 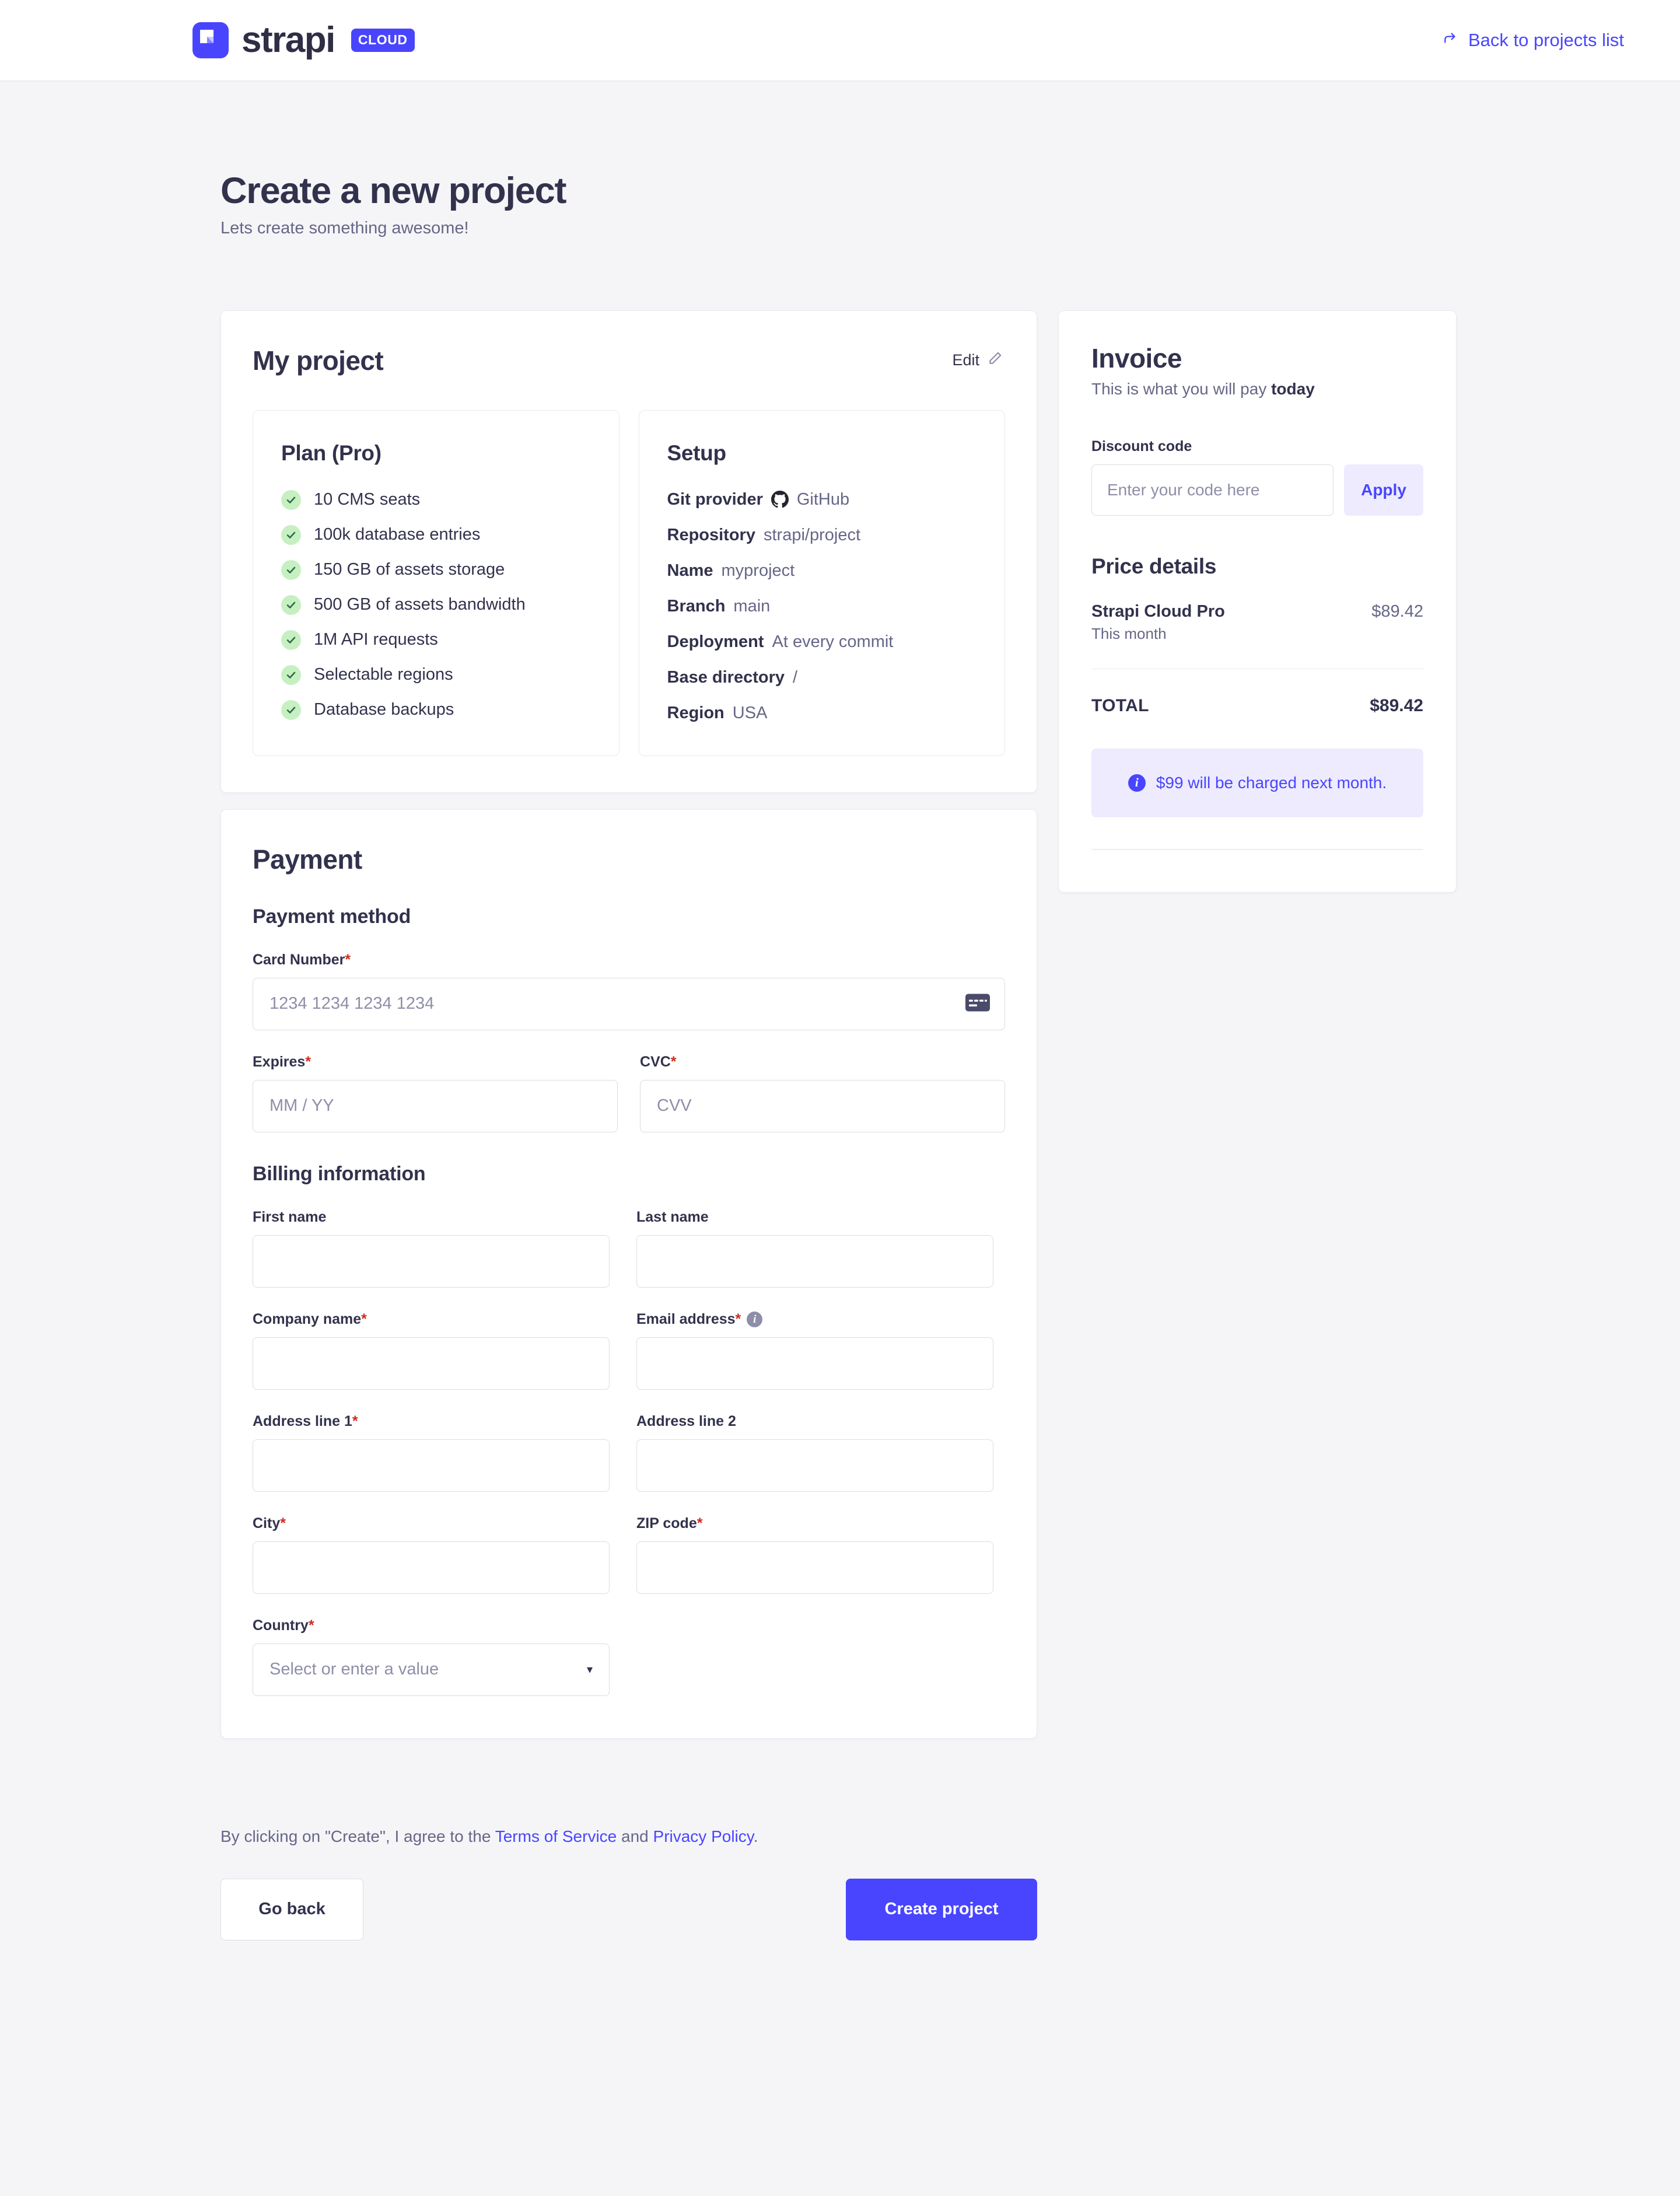 What do you see at coordinates (942, 1909) in the screenshot?
I see `create-project-button: Create project` at bounding box center [942, 1909].